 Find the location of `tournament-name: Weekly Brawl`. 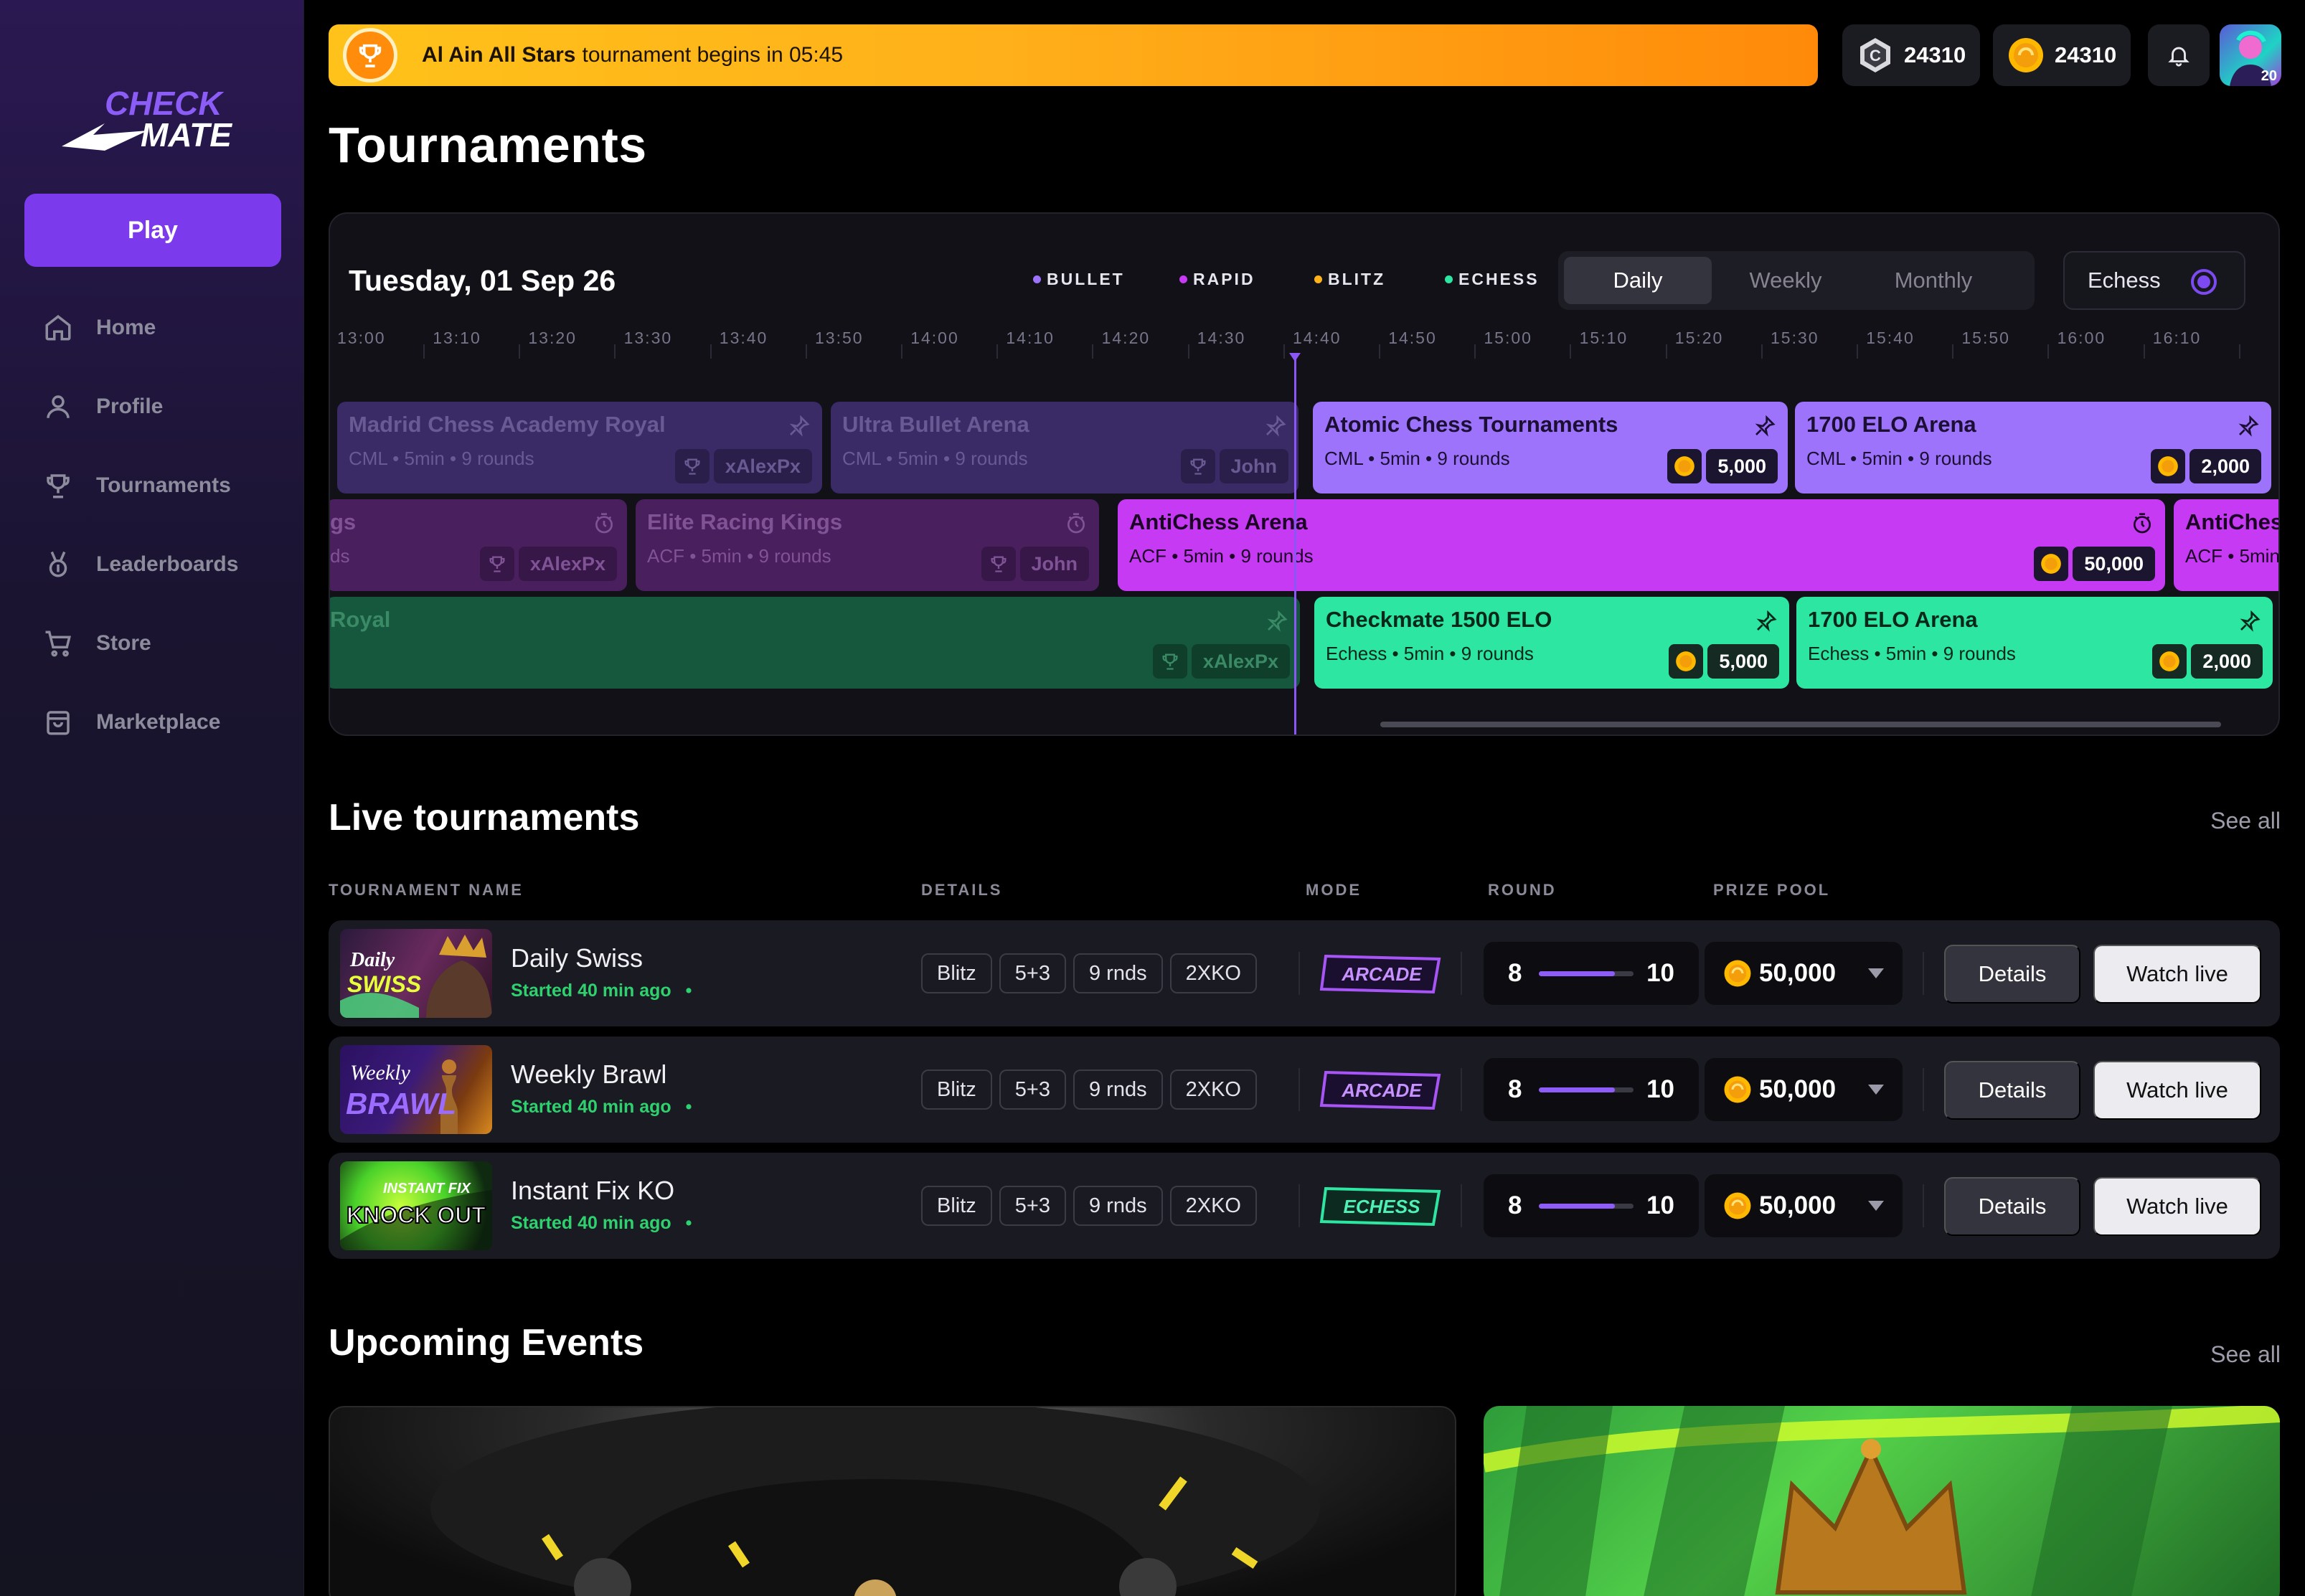

tournament-name: Weekly Brawl is located at coordinates (588, 1074).